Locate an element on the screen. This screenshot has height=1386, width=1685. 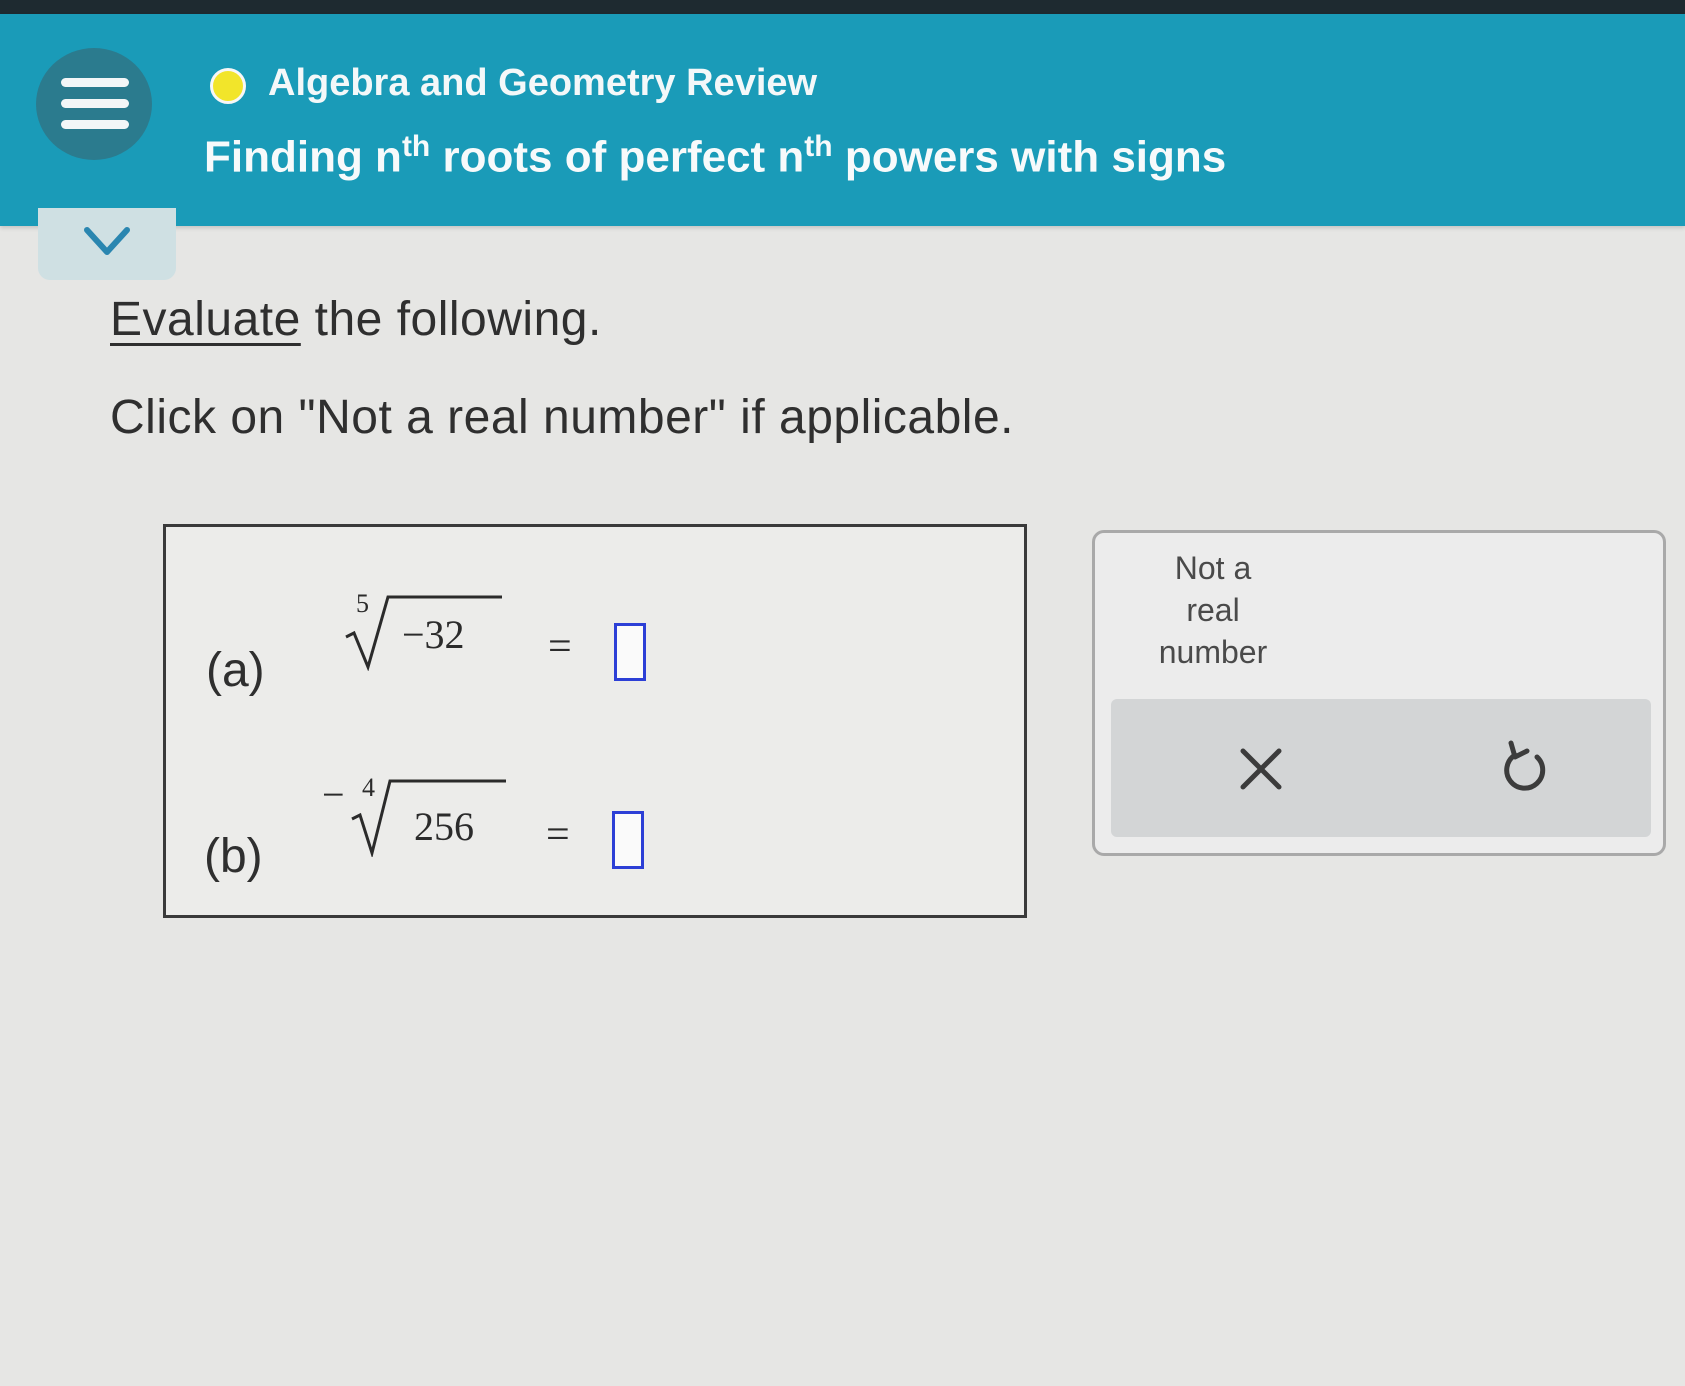
title-superscript-1: th is located at coordinates (416, 146).